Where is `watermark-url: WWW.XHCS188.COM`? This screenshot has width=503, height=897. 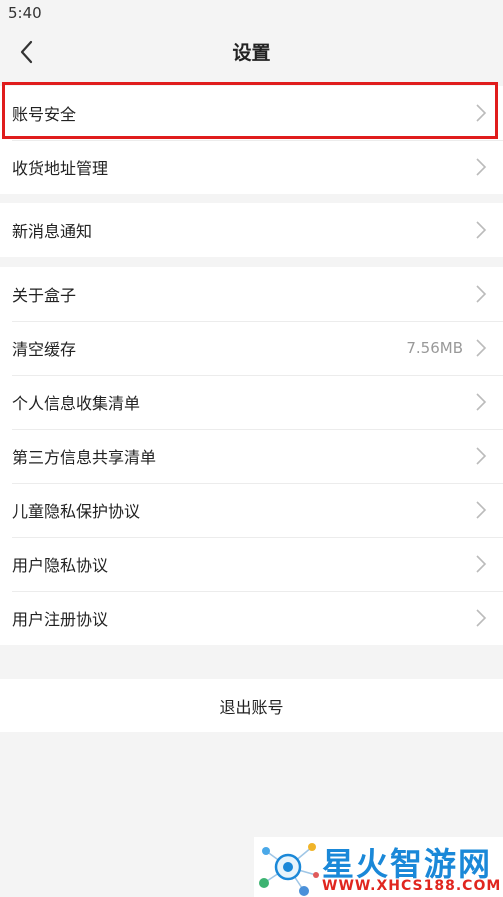 watermark-url: WWW.XHCS188.COM is located at coordinates (412, 886).